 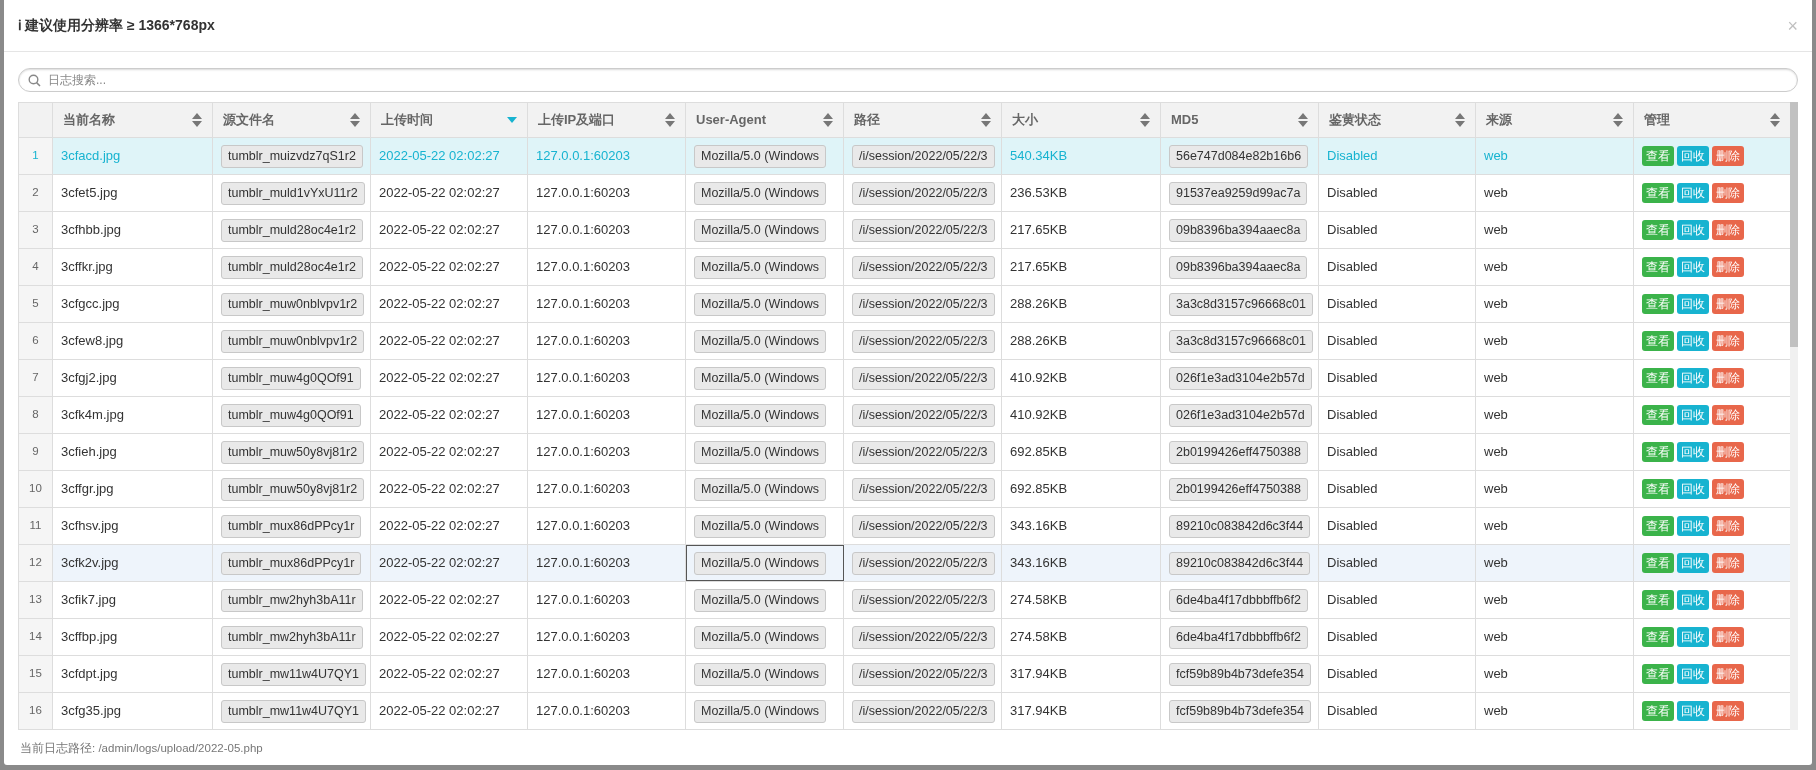 I want to click on table-row: 4 3cffkr.jpg tumblr_muld28oc4e1r2 2022-05-22 02:02:27 127.0.0.1:60203 Mozilla/5.0 (Windows /i/session/2022/05/22/3 217.65KB 09b8396ba394aaec8a Disabled web 查看 回收 删除, so click(x=904, y=267).